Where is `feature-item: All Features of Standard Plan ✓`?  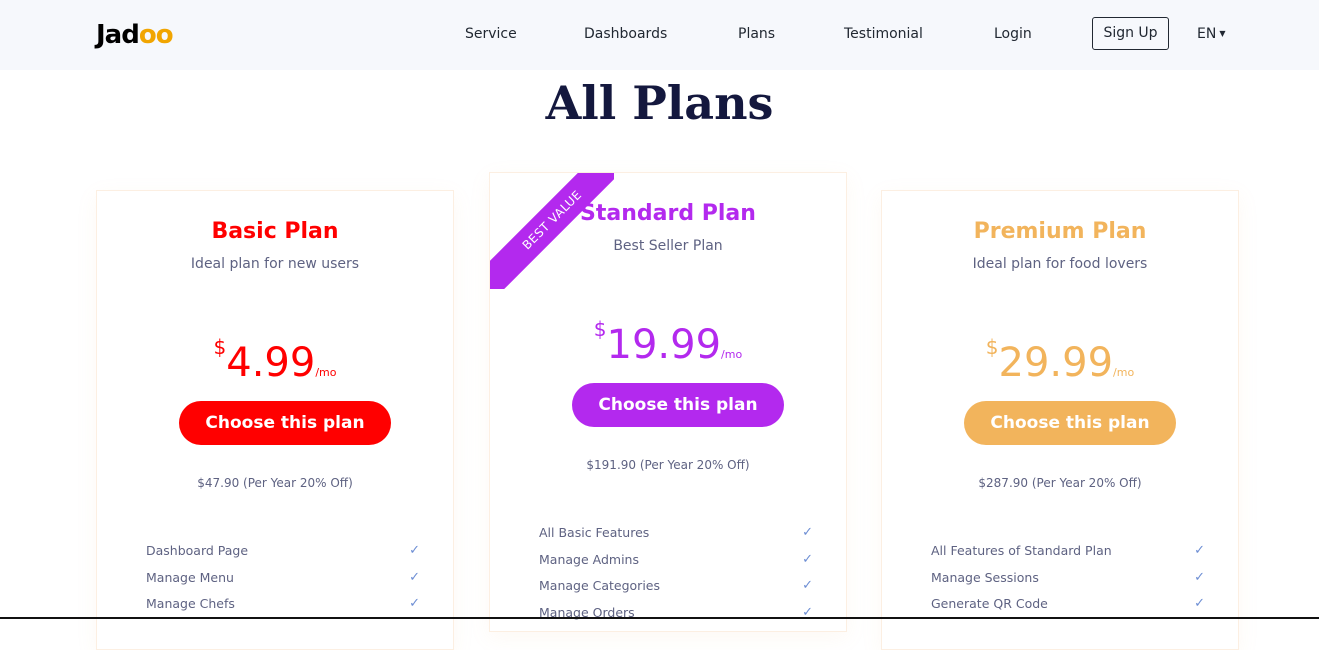 feature-item: All Features of Standard Plan ✓ is located at coordinates (1072, 551).